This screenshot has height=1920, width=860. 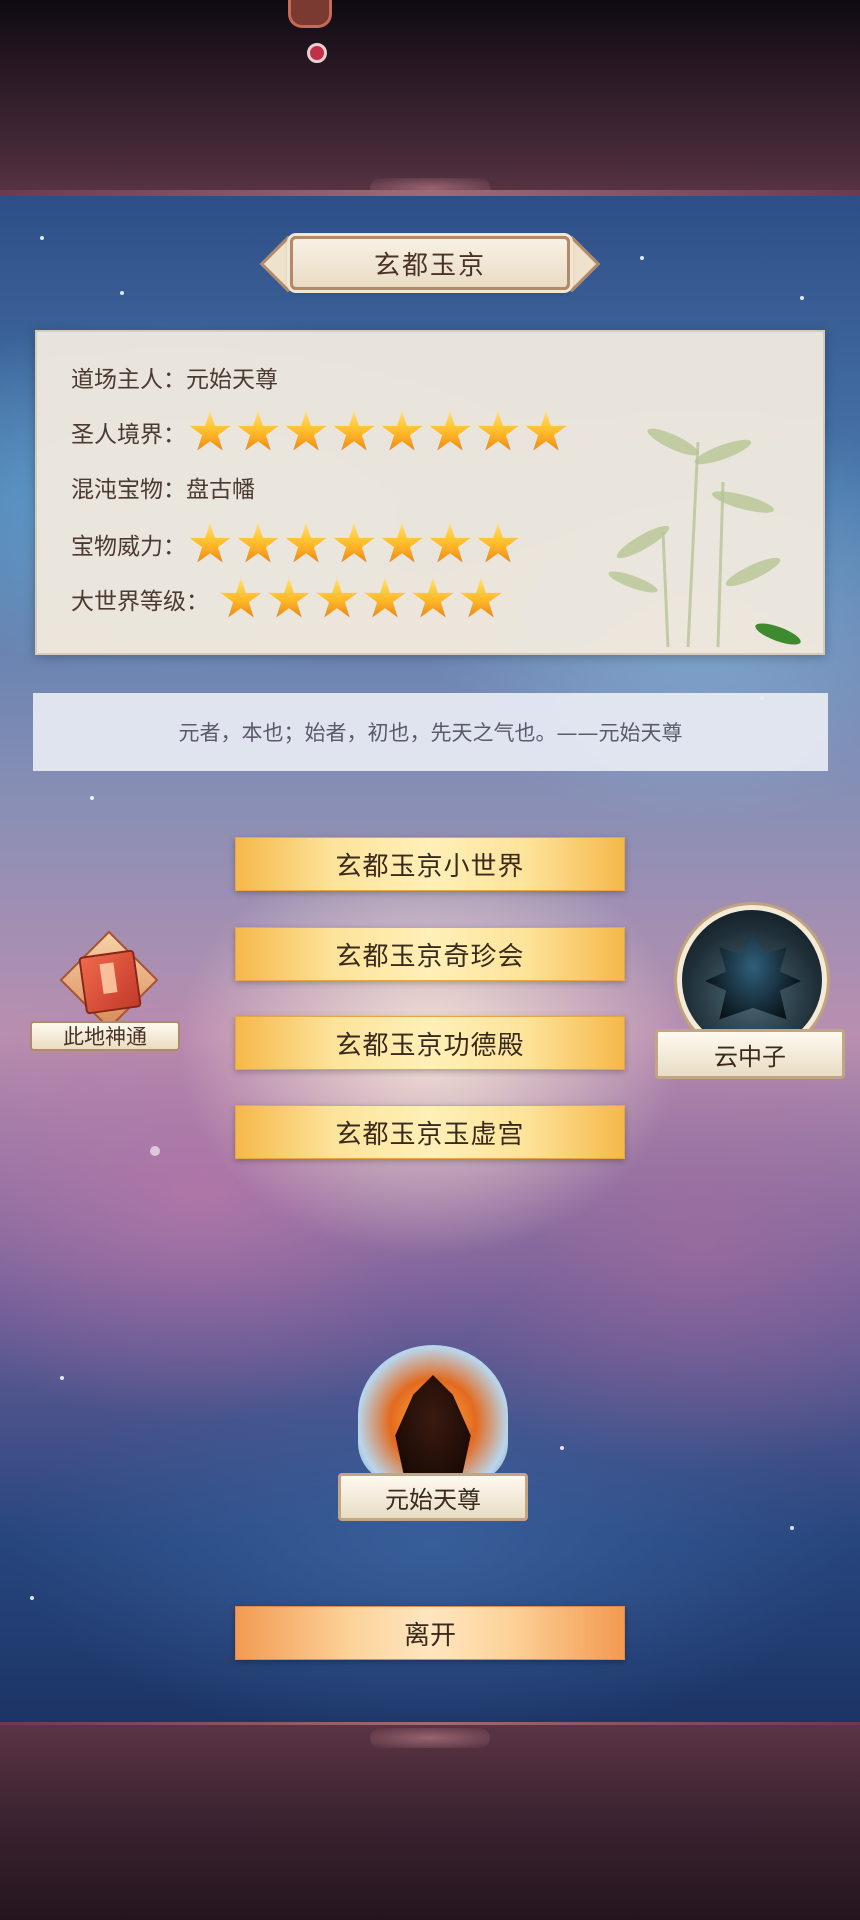 What do you see at coordinates (110, 982) in the screenshot?
I see `book-icon` at bounding box center [110, 982].